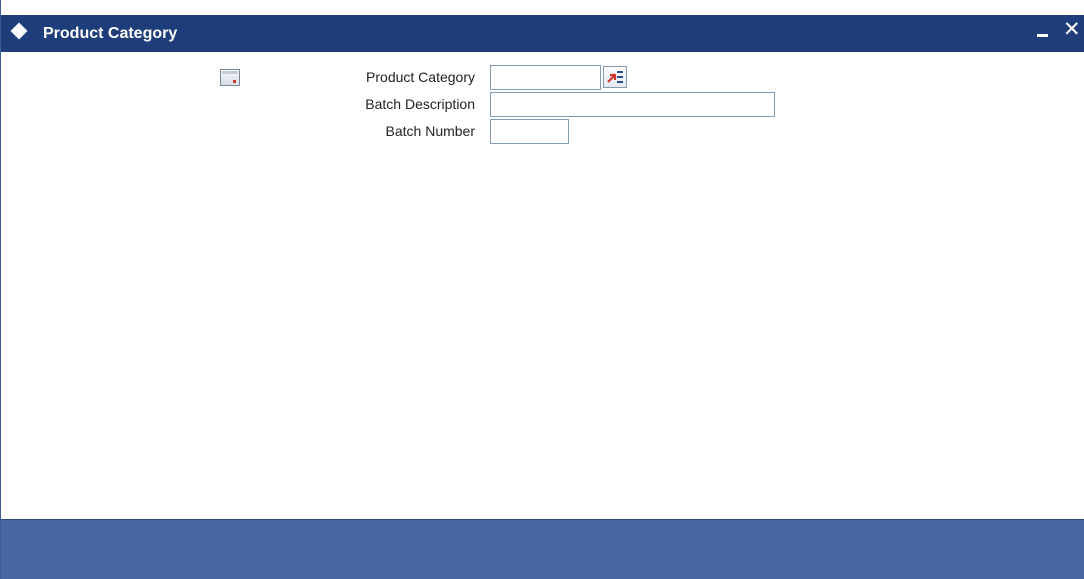  I want to click on footer-bar, so click(542, 549).